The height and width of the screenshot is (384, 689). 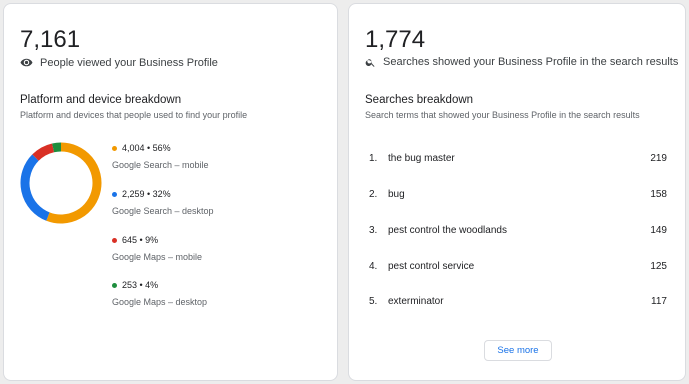 What do you see at coordinates (163, 211) in the screenshot?
I see `legend-label: Google Search – desktop` at bounding box center [163, 211].